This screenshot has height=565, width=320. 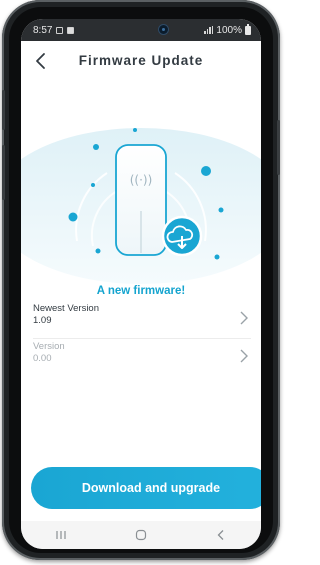 I want to click on system-nav-bar, so click(x=141, y=535).